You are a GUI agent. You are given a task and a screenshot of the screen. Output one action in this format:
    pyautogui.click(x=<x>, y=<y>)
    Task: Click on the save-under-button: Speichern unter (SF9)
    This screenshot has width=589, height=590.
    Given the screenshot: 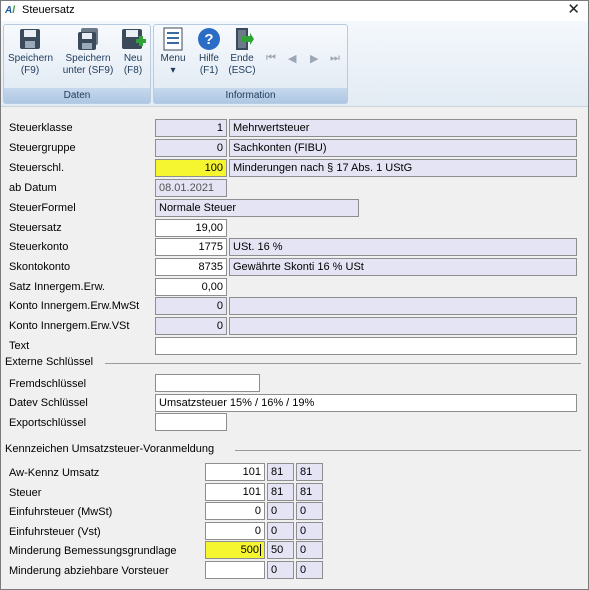 What is the action you would take?
    pyautogui.click(x=88, y=52)
    